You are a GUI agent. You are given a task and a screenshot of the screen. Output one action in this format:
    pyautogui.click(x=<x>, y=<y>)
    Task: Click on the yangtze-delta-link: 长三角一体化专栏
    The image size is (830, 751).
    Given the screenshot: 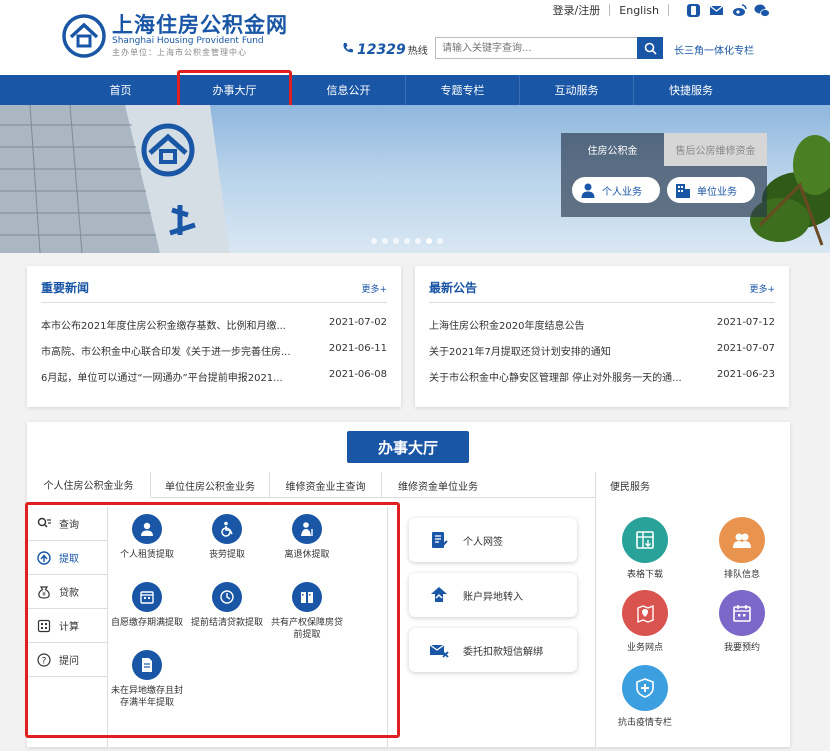 What is the action you would take?
    pyautogui.click(x=714, y=49)
    